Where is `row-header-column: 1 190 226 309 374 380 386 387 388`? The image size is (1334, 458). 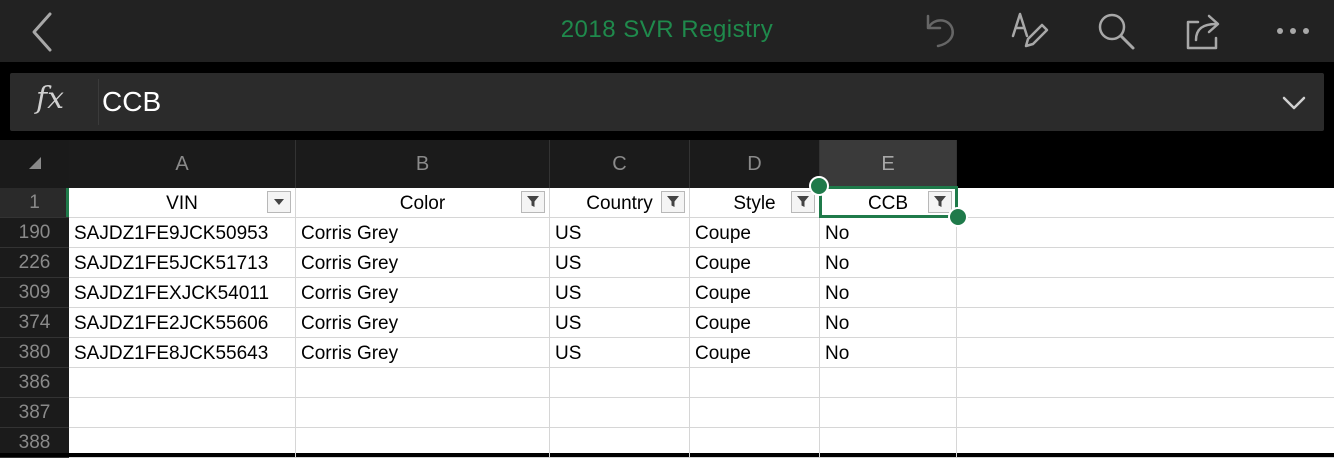
row-header-column: 1 190 226 309 374 380 386 387 388 is located at coordinates (34, 323).